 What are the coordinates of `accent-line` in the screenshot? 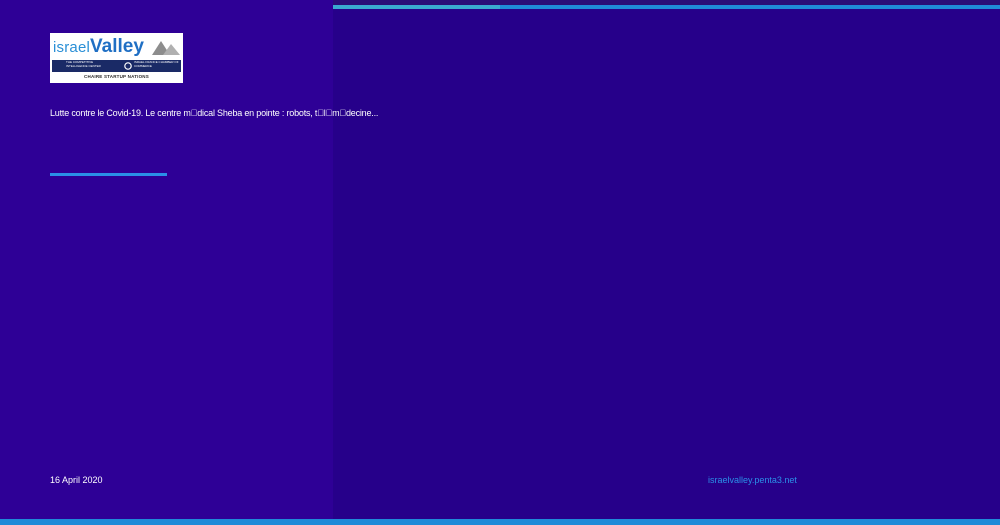 It's located at (108, 174).